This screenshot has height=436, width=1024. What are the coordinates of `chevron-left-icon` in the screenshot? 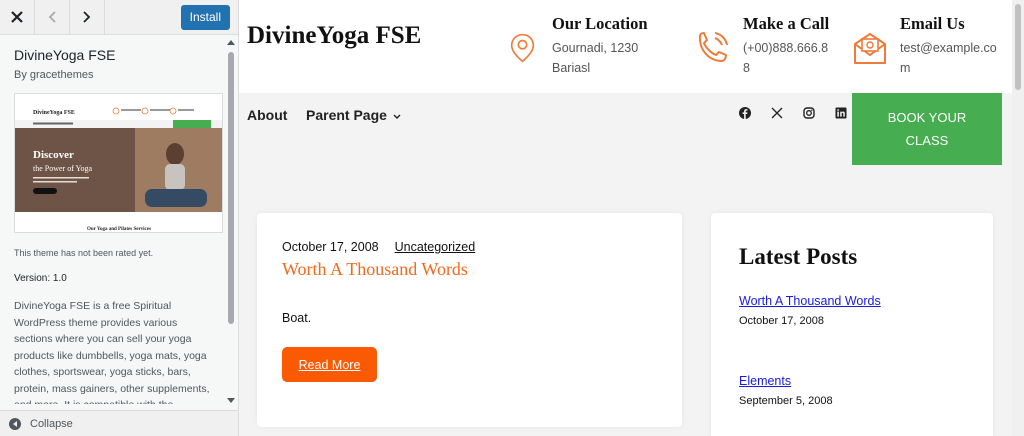 It's located at (52, 17).